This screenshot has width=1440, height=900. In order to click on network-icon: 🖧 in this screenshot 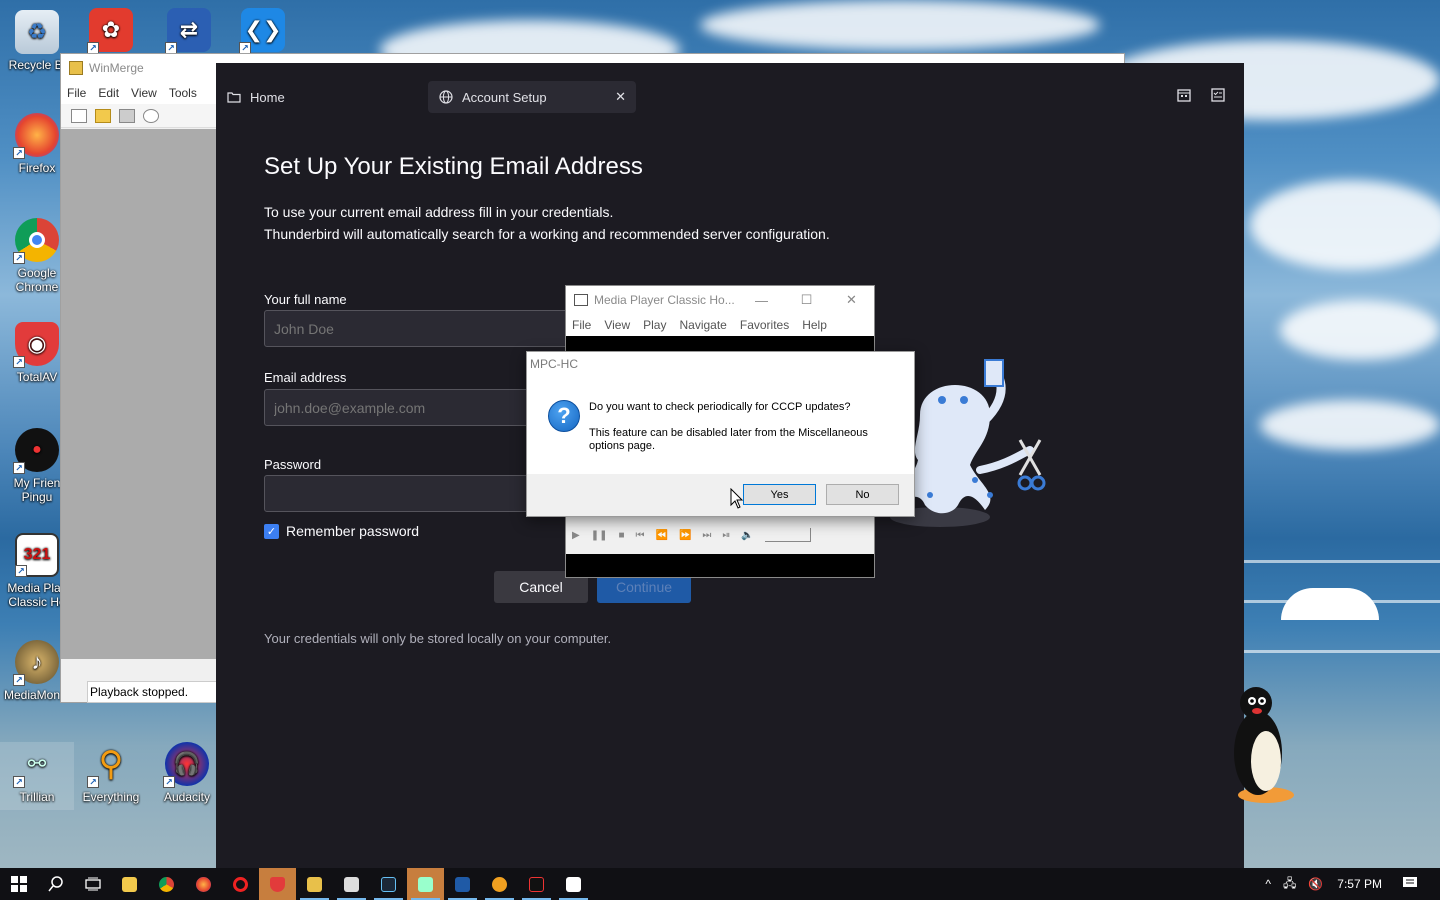, I will do `click(1289, 884)`.